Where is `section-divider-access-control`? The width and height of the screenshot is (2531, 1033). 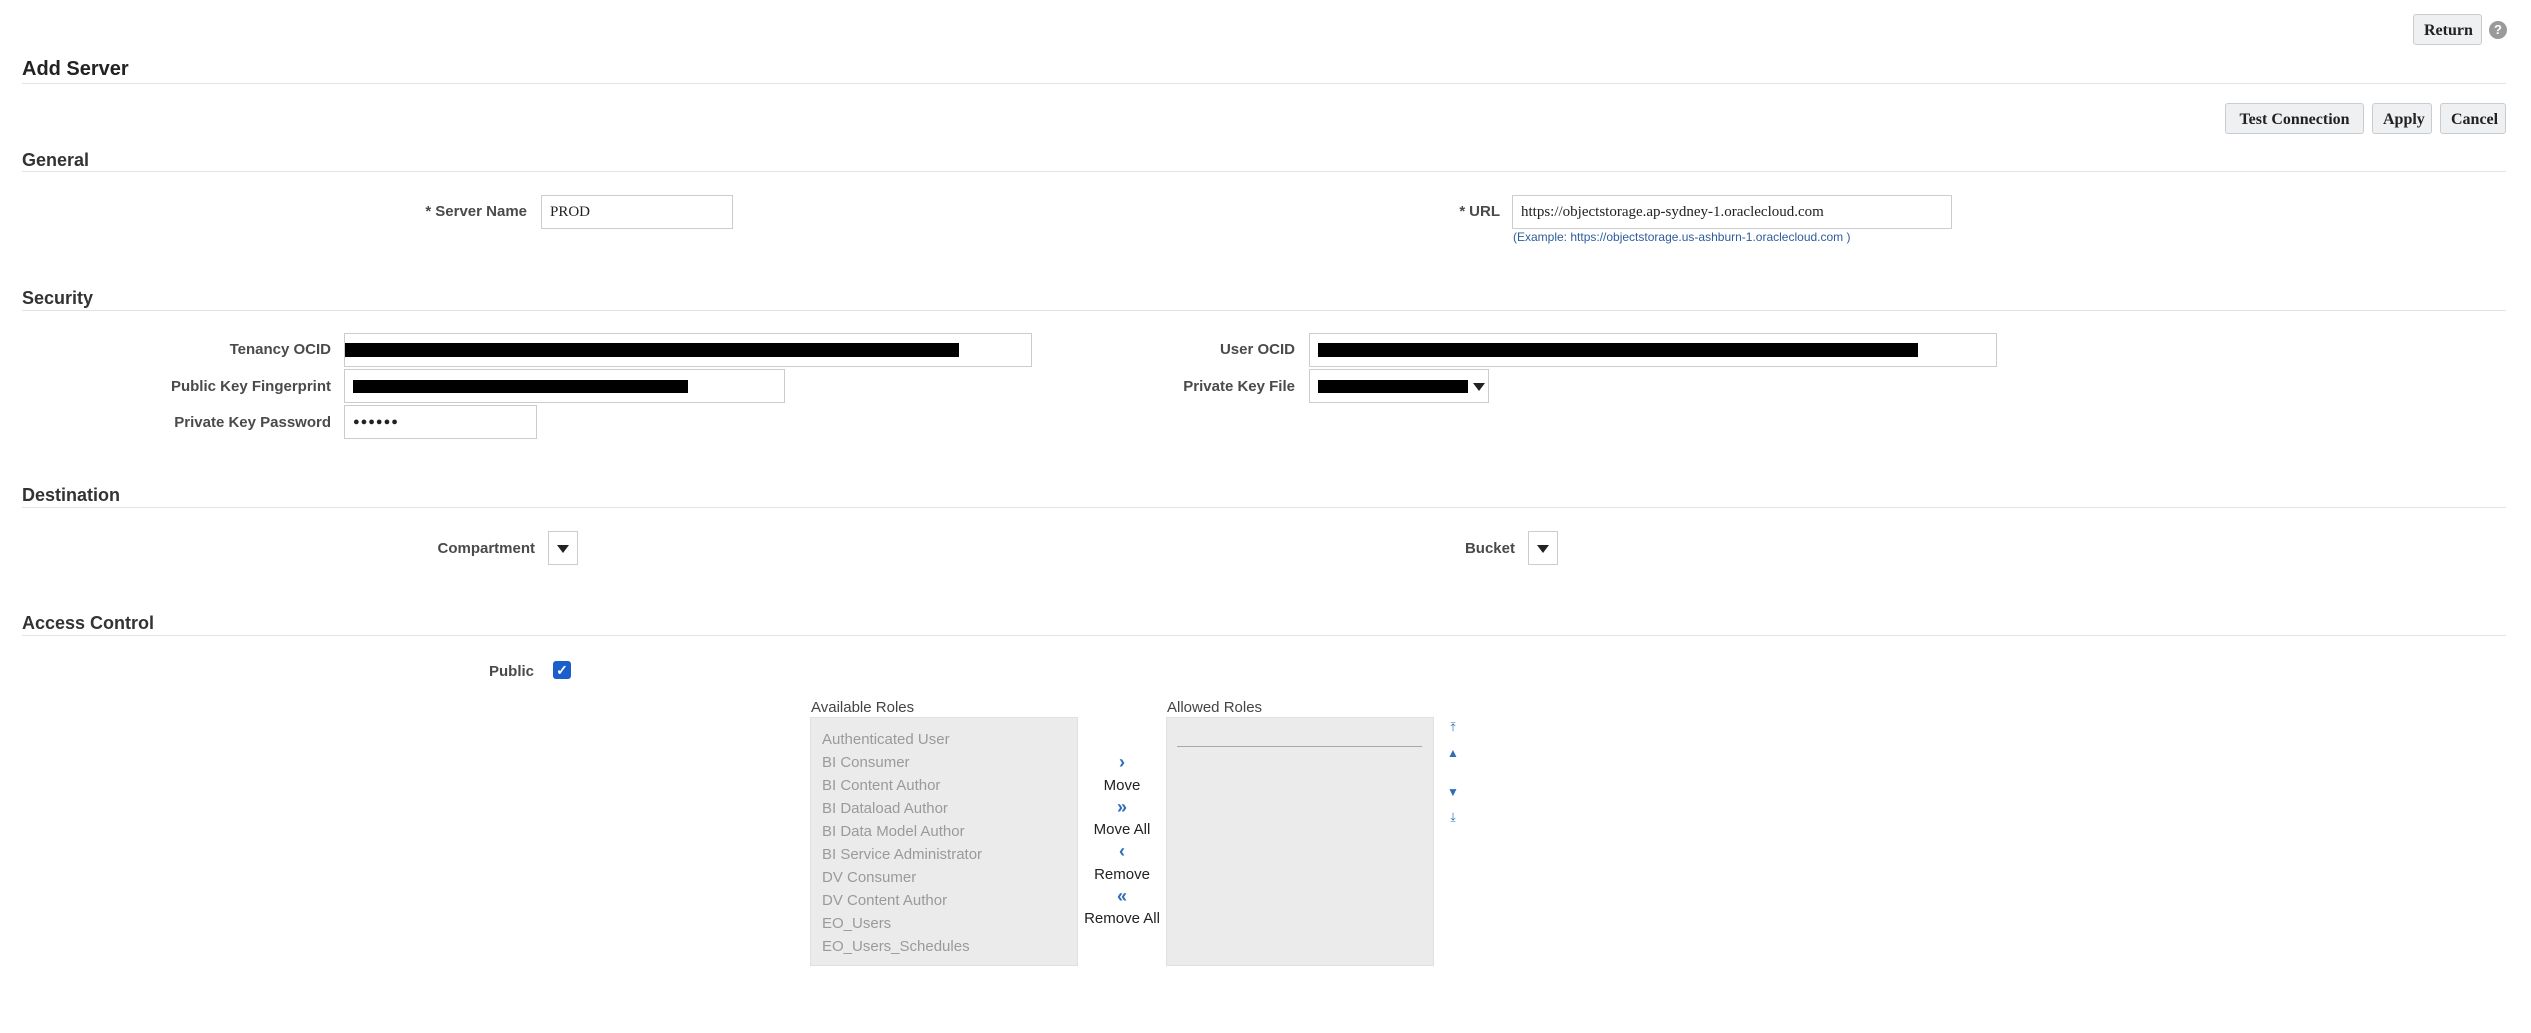 section-divider-access-control is located at coordinates (1264, 635).